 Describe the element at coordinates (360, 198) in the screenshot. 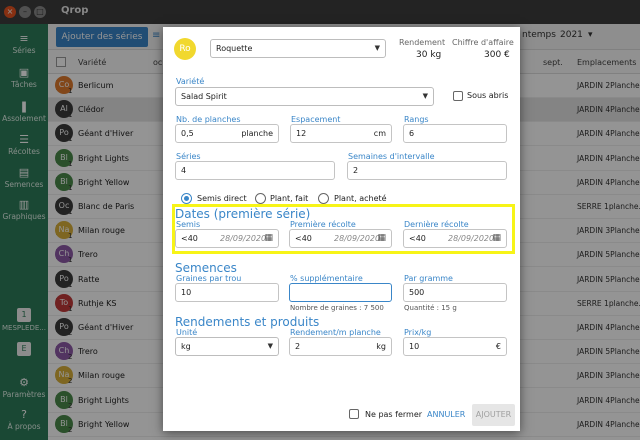

I see `radio-plant-achete-label: Plant, acheté` at that location.